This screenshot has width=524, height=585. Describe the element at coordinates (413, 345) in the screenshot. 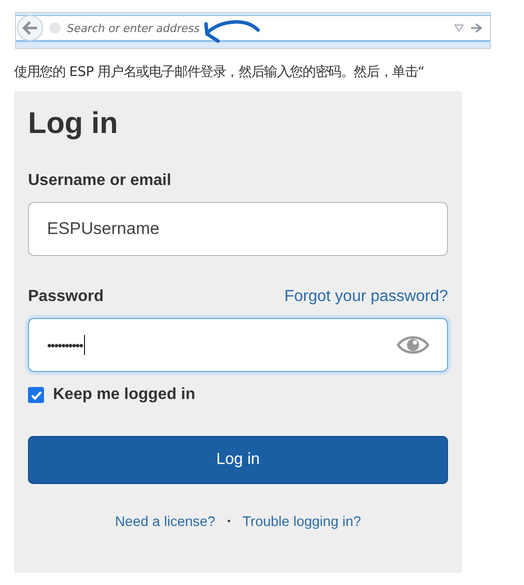

I see `eye-icon` at that location.